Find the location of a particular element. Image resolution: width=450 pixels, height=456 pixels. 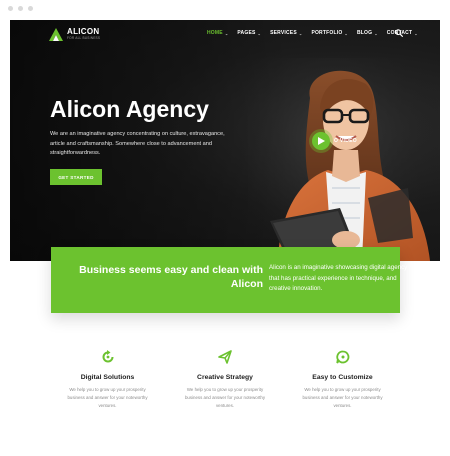

feature-title: Easy to Customize is located at coordinates (342, 377).